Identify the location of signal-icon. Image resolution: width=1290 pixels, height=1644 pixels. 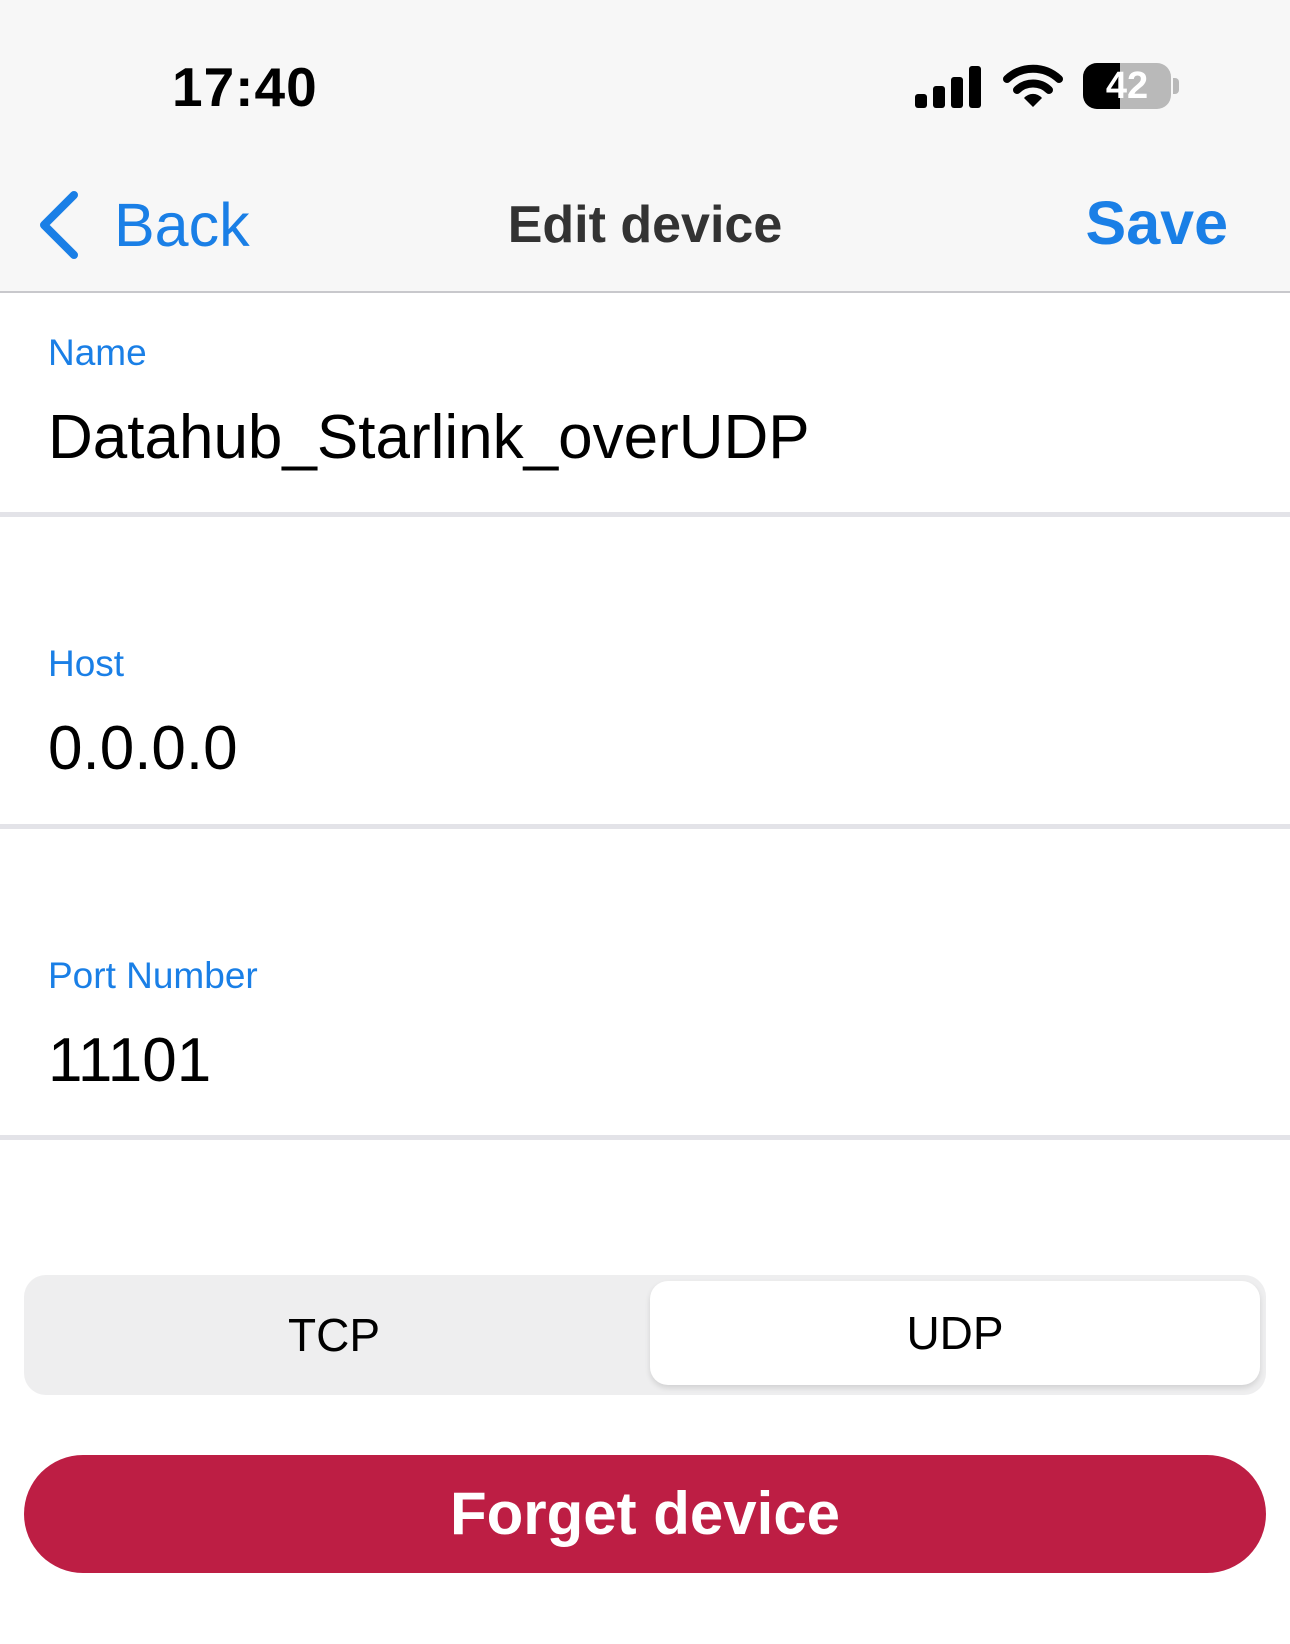
(948, 87).